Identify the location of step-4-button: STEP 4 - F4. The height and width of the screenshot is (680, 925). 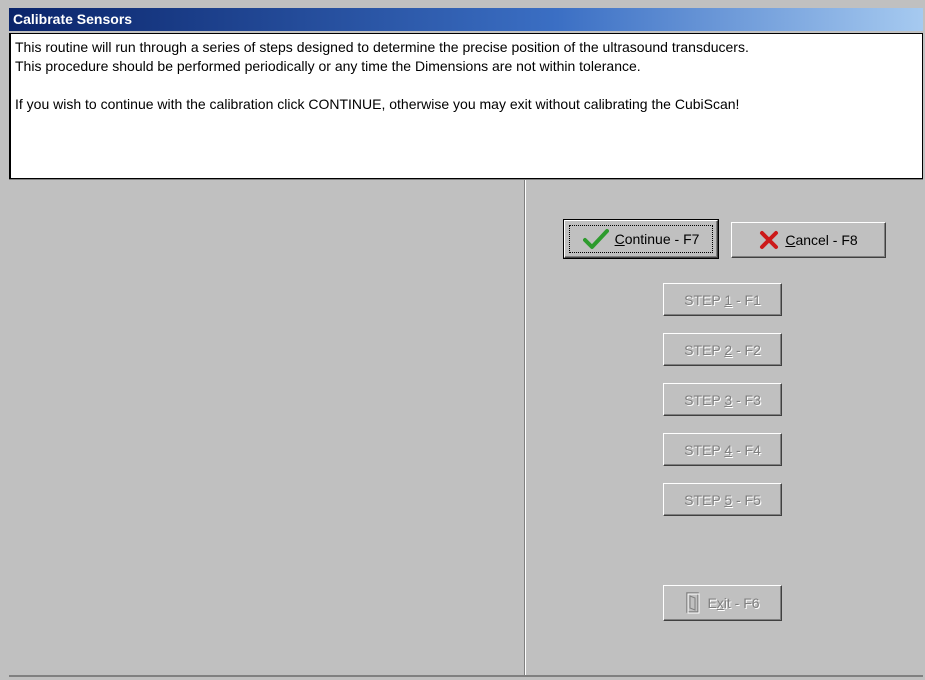
(722, 449).